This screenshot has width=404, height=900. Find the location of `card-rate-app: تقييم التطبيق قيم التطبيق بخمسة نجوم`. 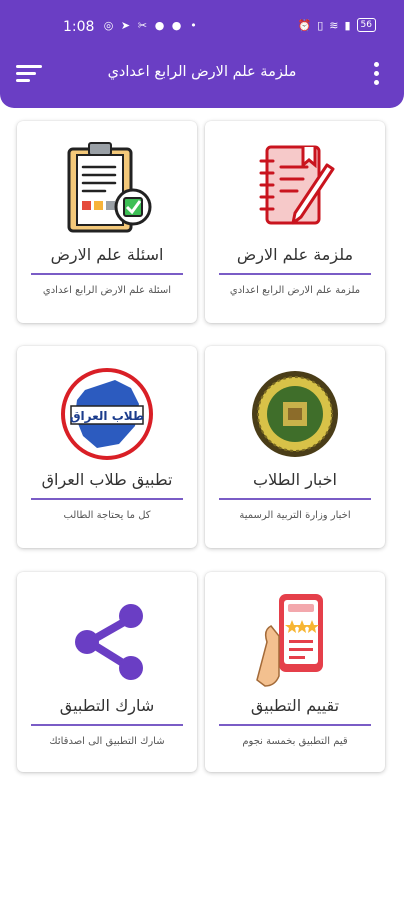

card-rate-app: تقييم التطبيق قيم التطبيق بخمسة نجوم is located at coordinates (295, 672).